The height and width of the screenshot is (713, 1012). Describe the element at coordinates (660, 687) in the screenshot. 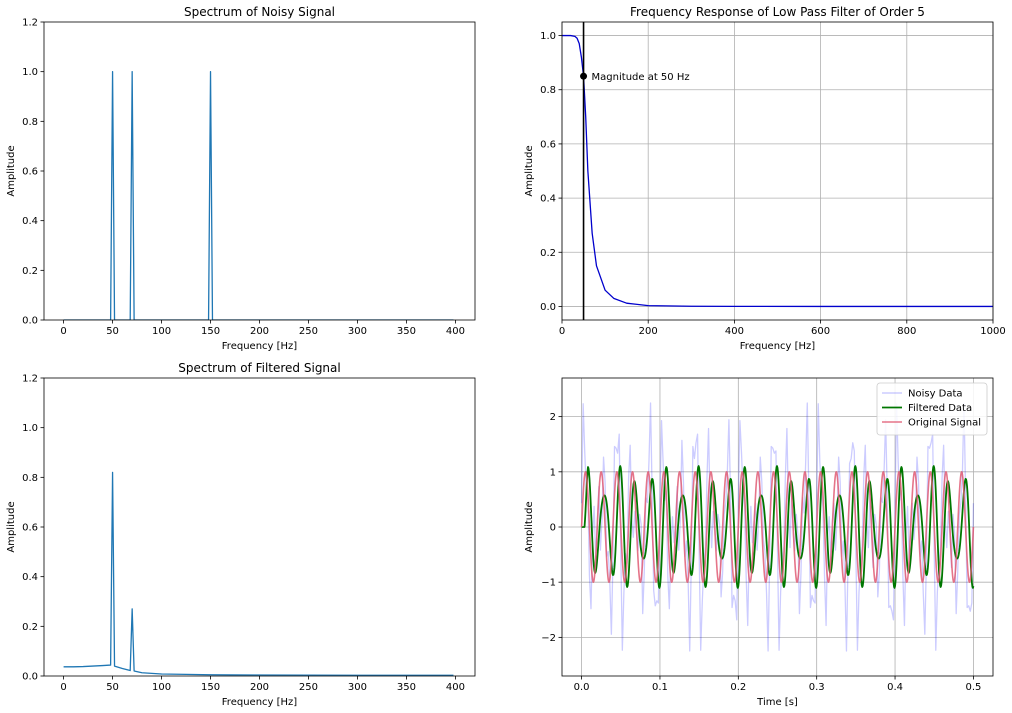

I see `x-tick-label: 0.1` at that location.